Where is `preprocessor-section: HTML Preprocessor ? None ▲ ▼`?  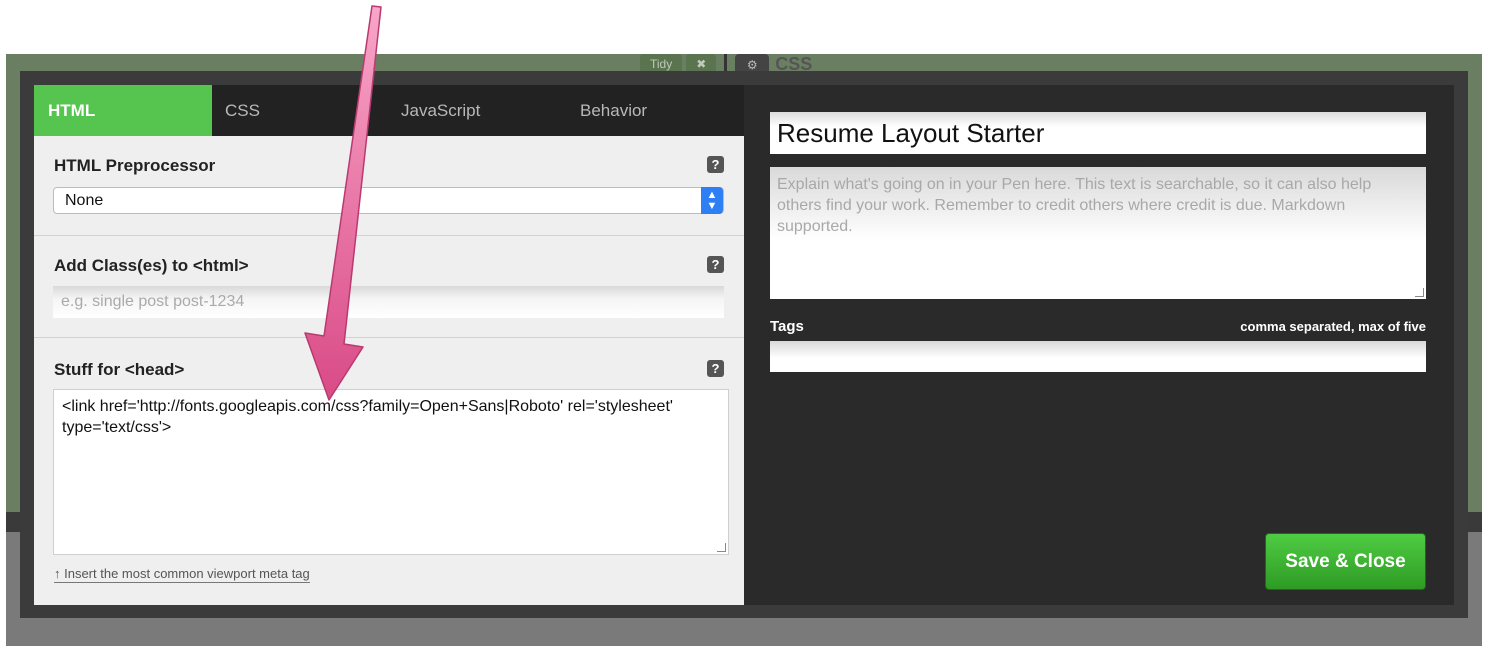
preprocessor-section: HTML Preprocessor ? None ▲ ▼ is located at coordinates (389, 186).